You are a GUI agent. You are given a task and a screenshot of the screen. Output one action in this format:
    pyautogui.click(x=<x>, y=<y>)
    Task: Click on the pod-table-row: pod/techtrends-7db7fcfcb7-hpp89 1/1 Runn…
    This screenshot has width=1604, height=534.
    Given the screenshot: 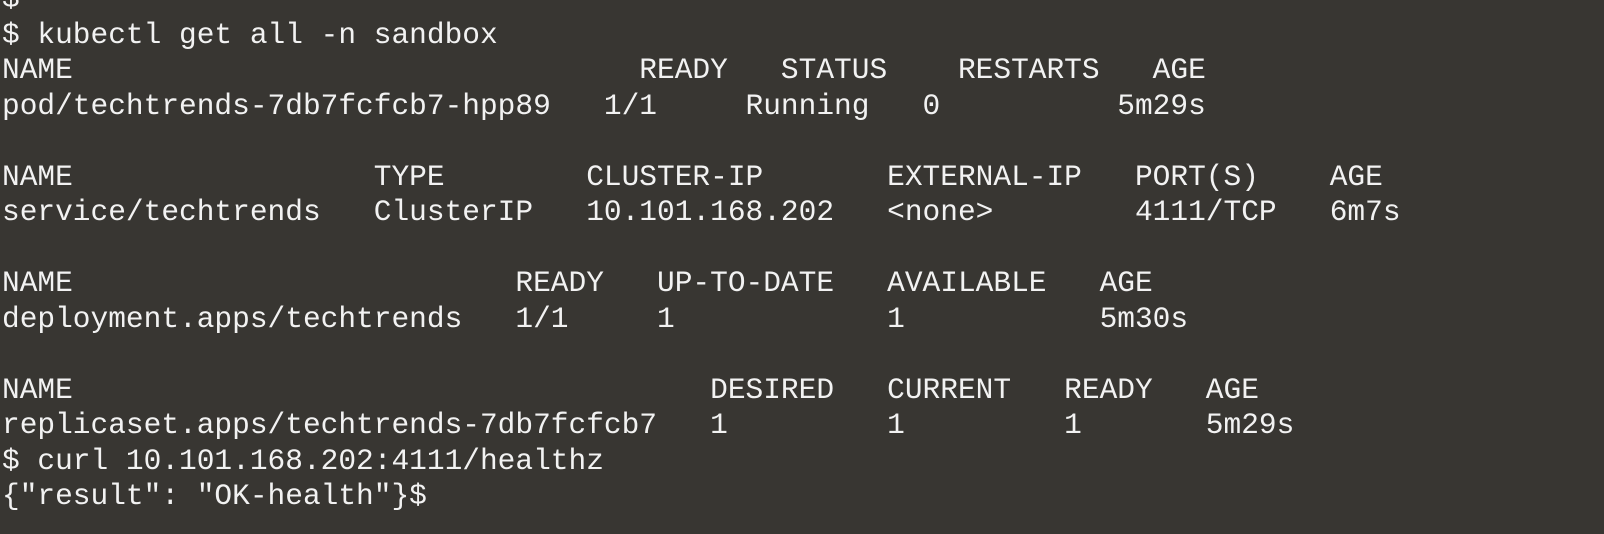 What is the action you would take?
    pyautogui.click(x=604, y=105)
    